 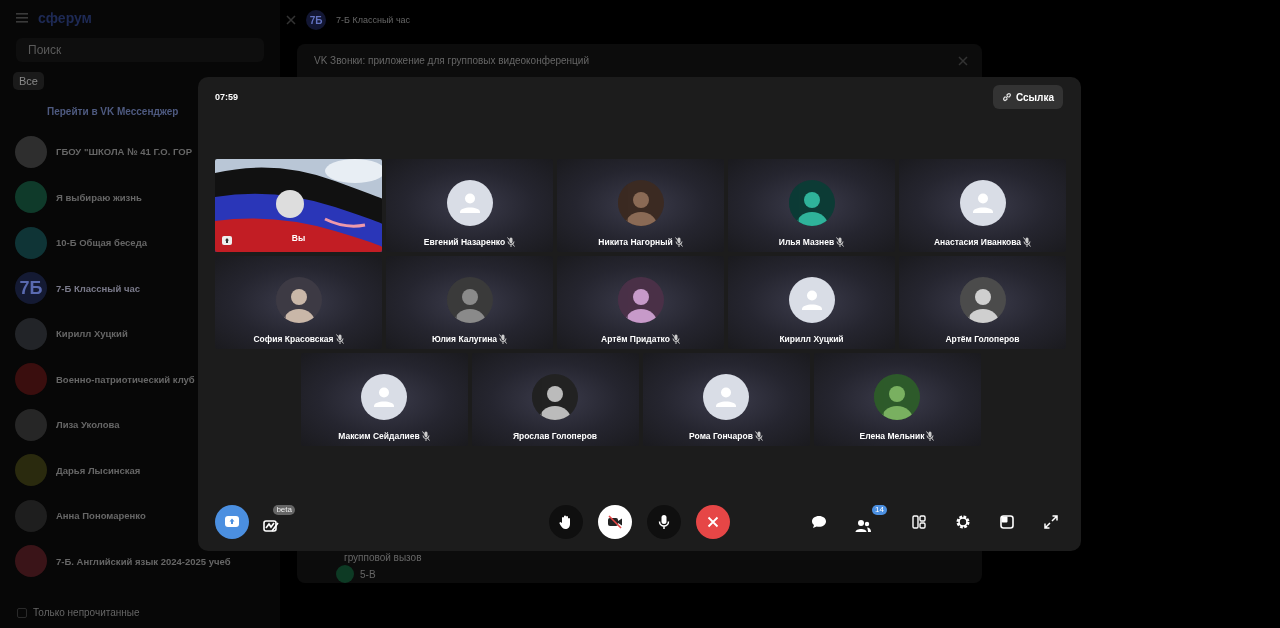 I want to click on participant-name: Артём Придатко, so click(x=635, y=339).